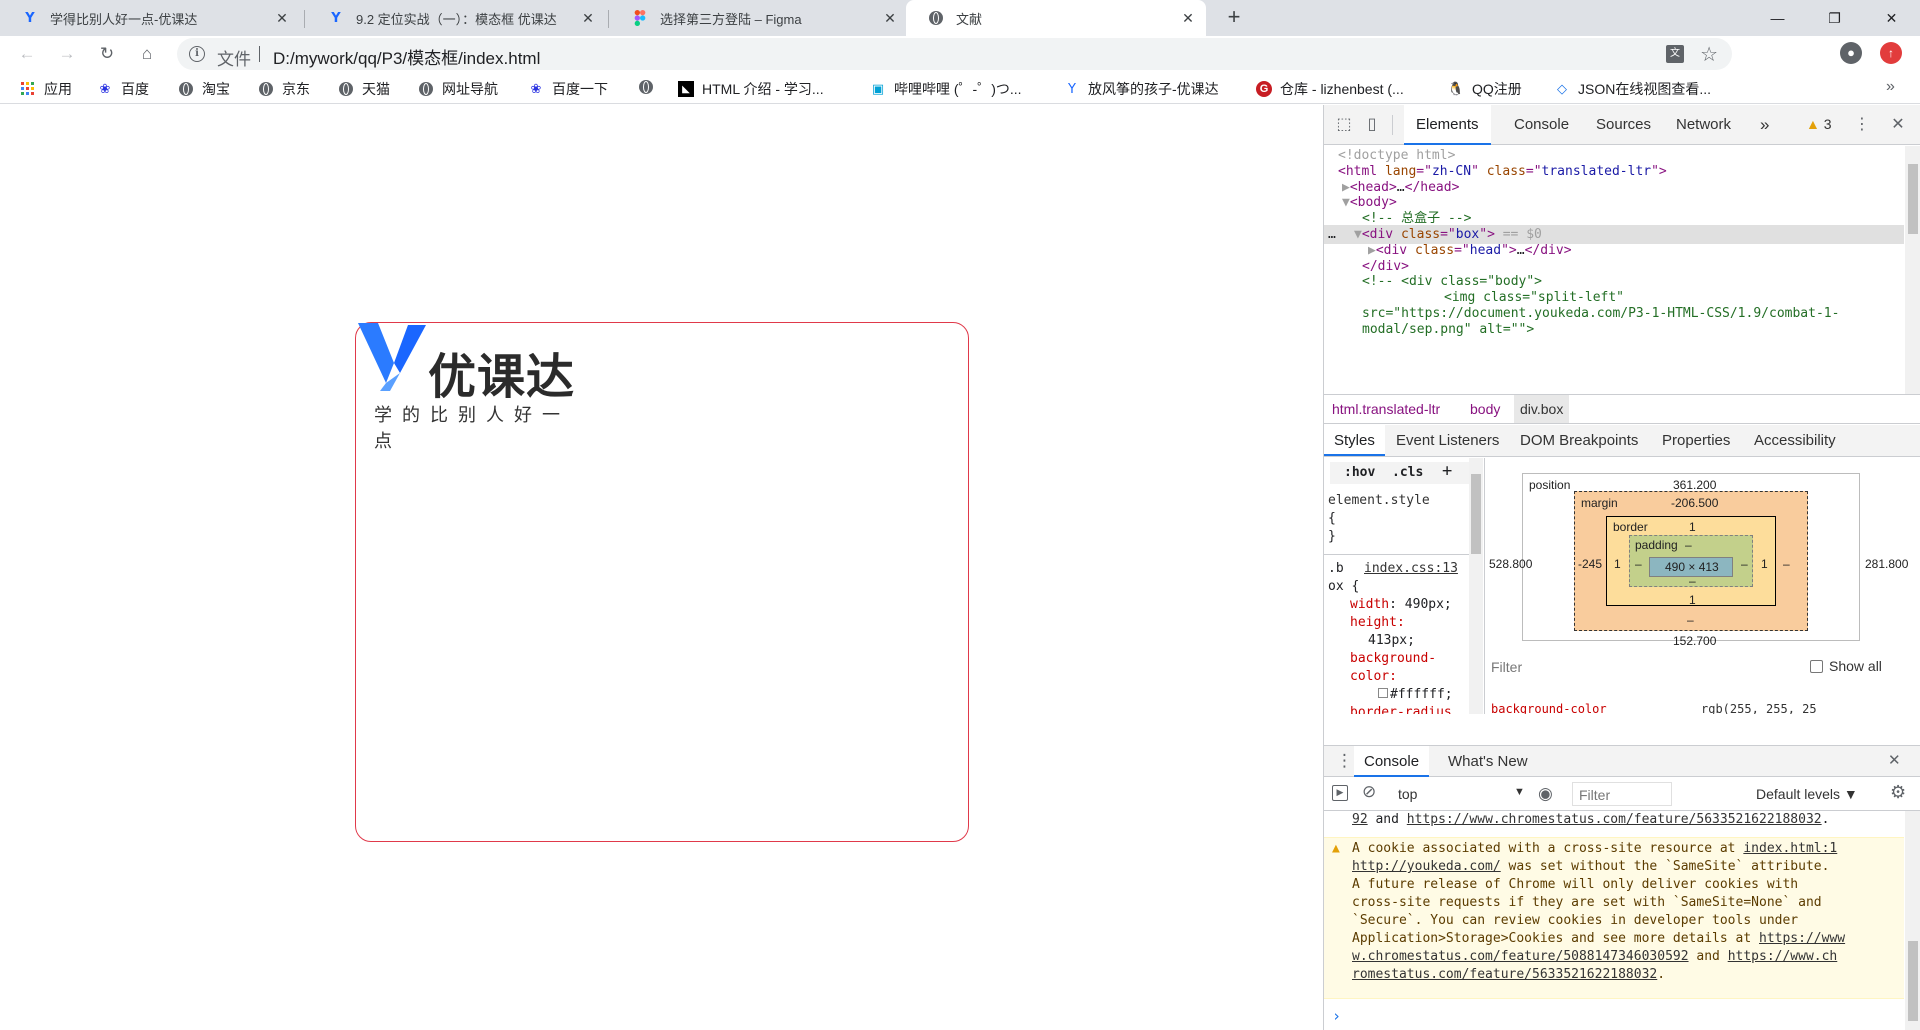 The width and height of the screenshot is (1920, 1030). I want to click on tab-styles: Styles, so click(1354, 440).